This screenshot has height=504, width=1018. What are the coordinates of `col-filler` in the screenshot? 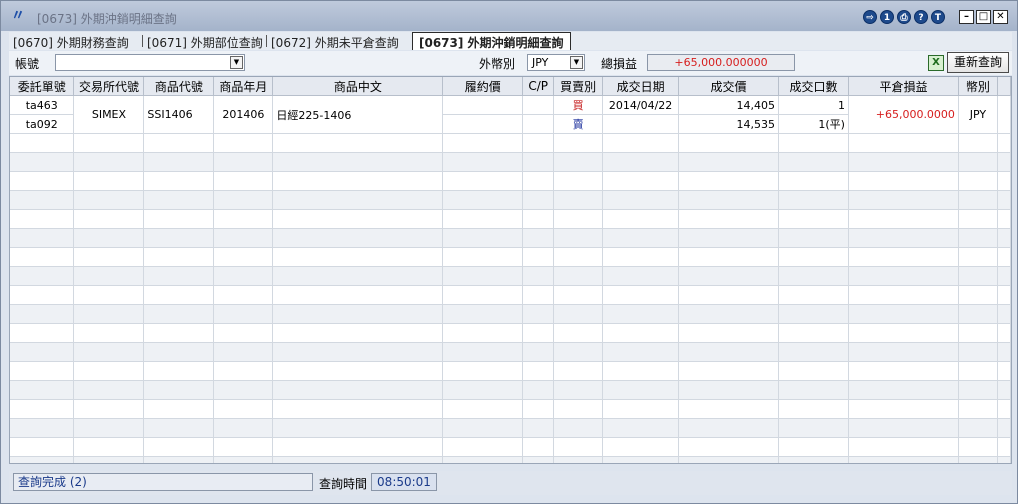 It's located at (1004, 86).